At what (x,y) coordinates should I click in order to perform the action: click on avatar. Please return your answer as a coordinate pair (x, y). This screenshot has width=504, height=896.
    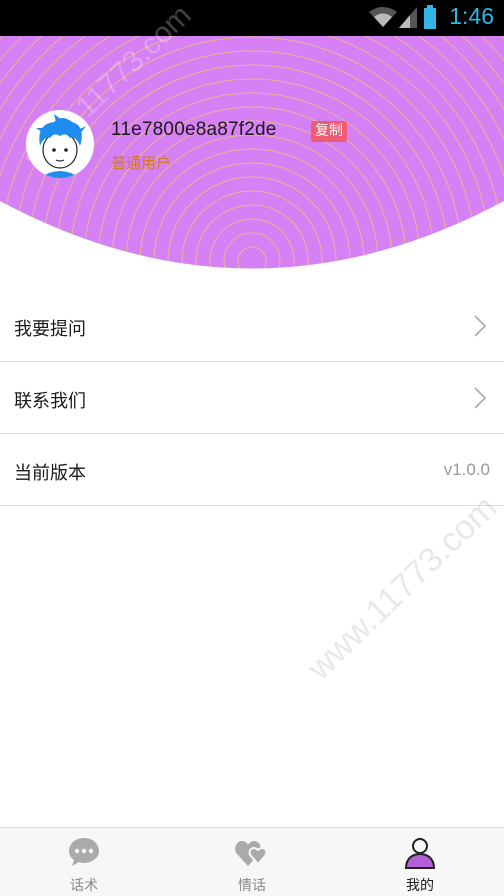
    Looking at the image, I should click on (60, 144).